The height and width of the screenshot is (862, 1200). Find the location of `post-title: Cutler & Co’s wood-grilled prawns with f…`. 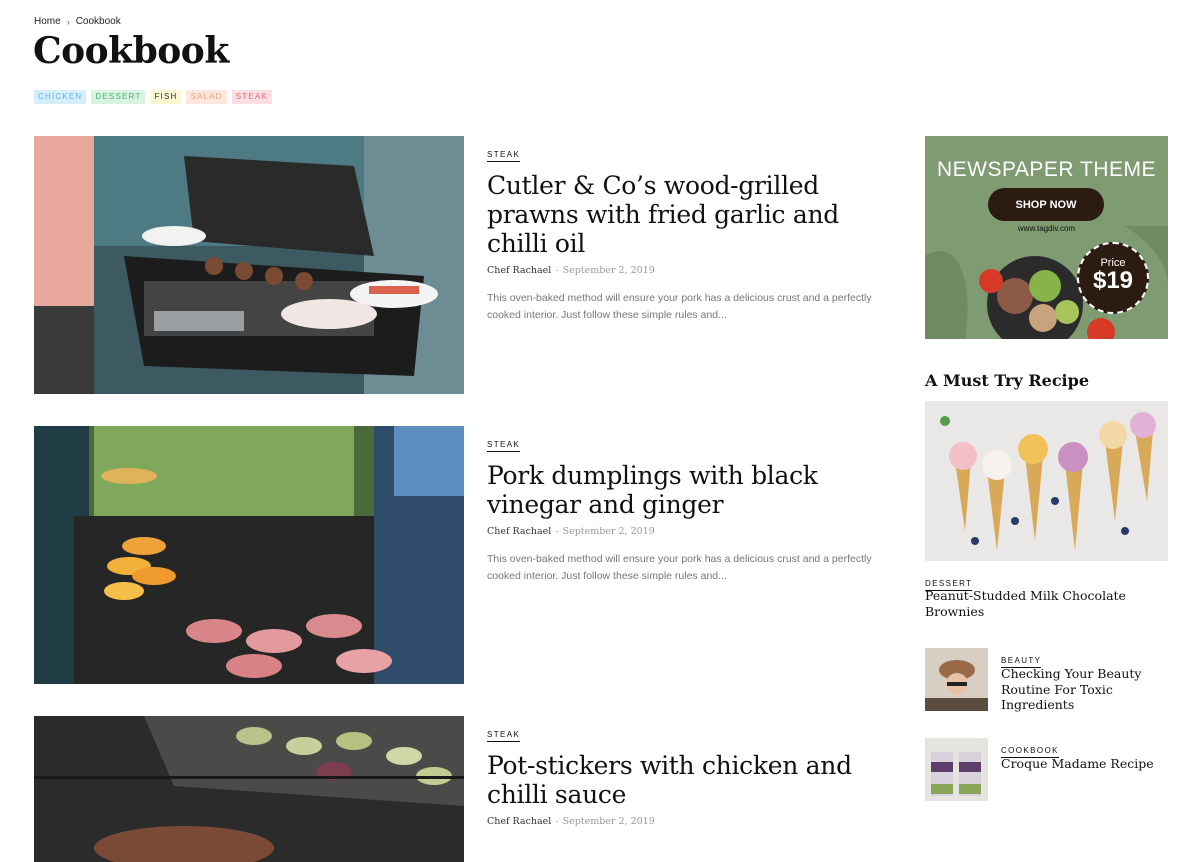

post-title: Cutler & Co’s wood-grilled prawns with f… is located at coordinates (682, 214).